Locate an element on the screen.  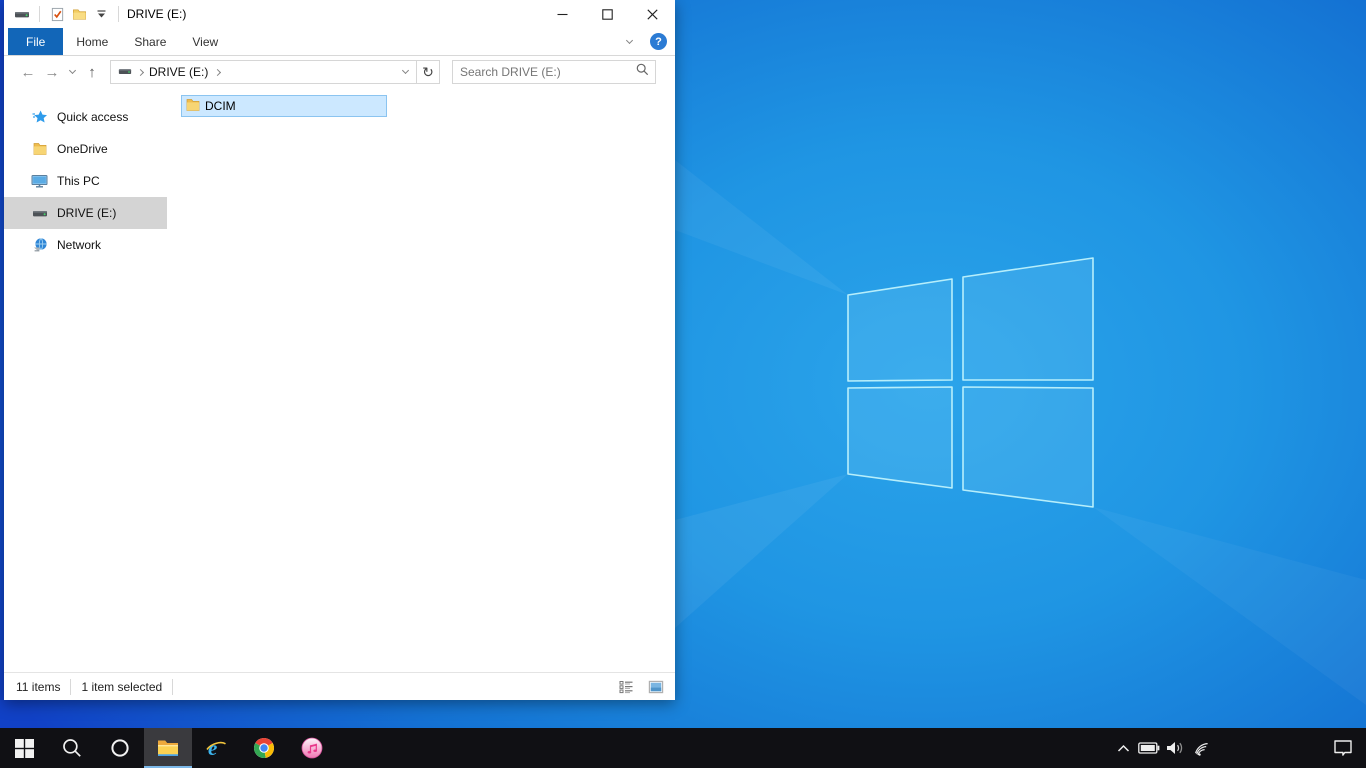
cortana-button cortana-circle-icon is located at coordinates (120, 748).